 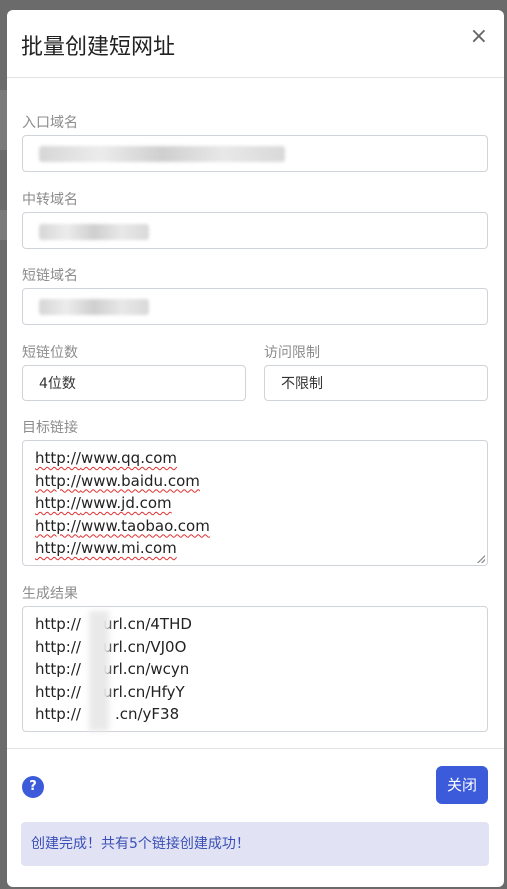 What do you see at coordinates (481, 559) in the screenshot?
I see `resize-handle-icon` at bounding box center [481, 559].